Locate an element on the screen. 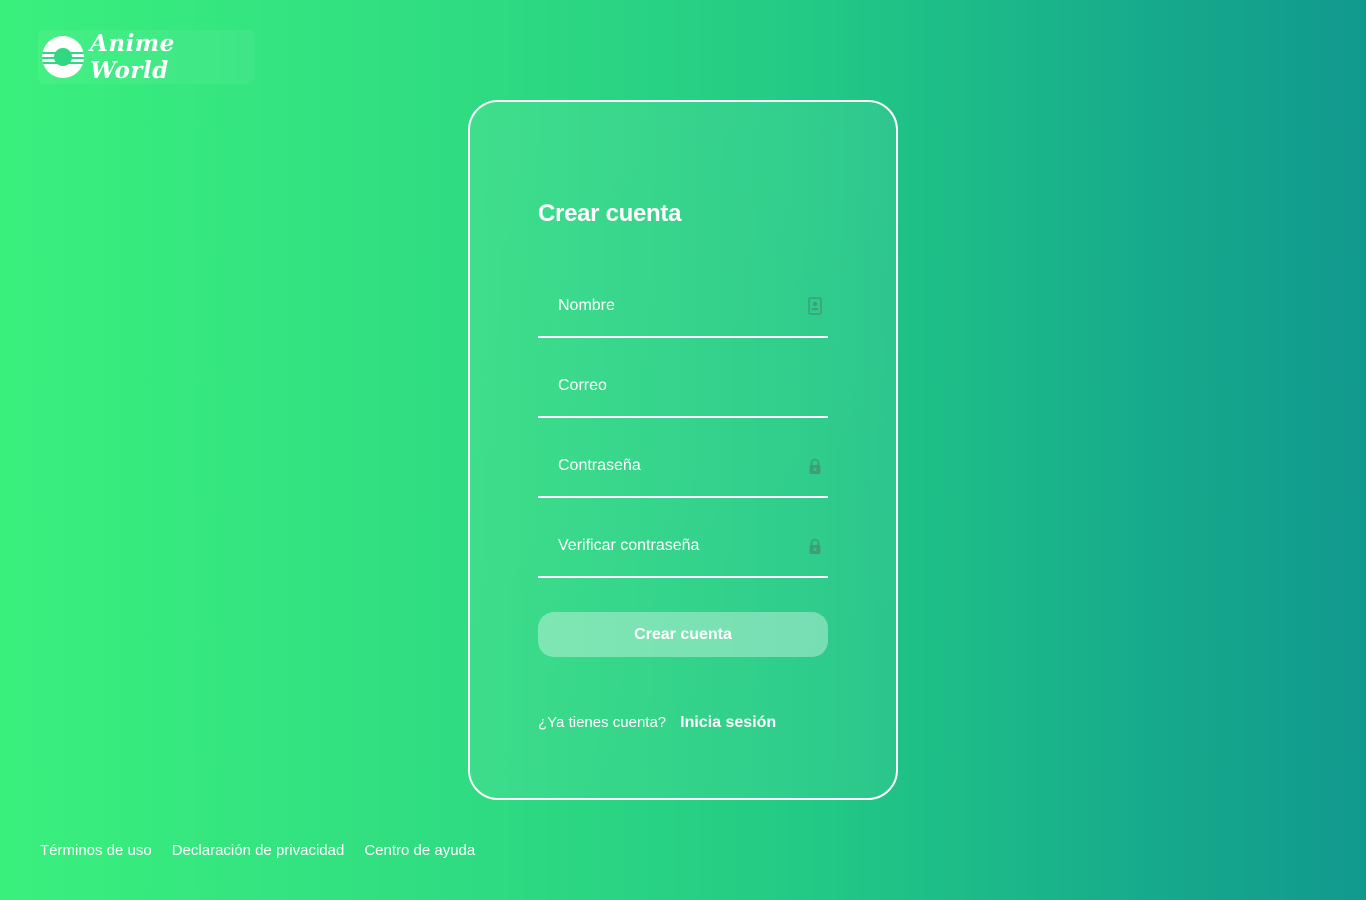  create-account-button: Crear cuenta is located at coordinates (683, 634).